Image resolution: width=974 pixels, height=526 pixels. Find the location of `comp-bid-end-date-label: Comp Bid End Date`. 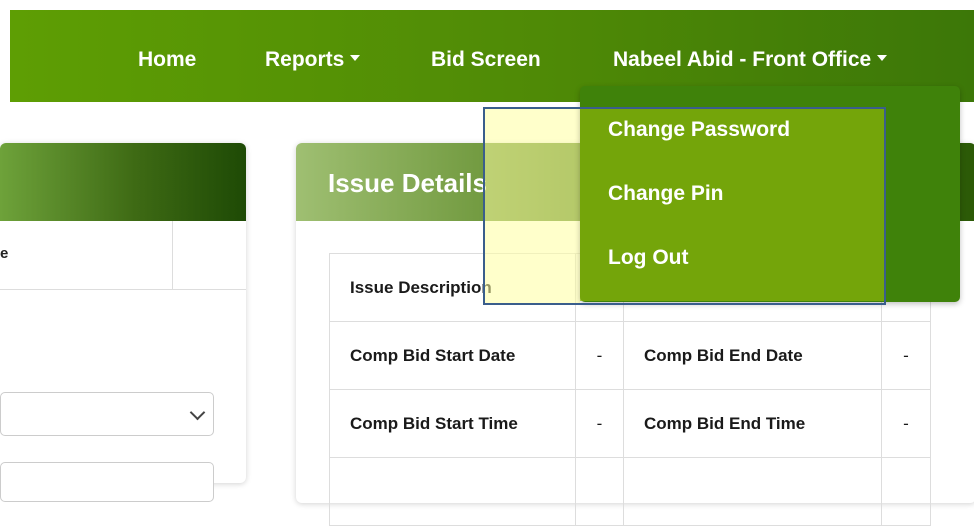

comp-bid-end-date-label: Comp Bid End Date is located at coordinates (752, 355).